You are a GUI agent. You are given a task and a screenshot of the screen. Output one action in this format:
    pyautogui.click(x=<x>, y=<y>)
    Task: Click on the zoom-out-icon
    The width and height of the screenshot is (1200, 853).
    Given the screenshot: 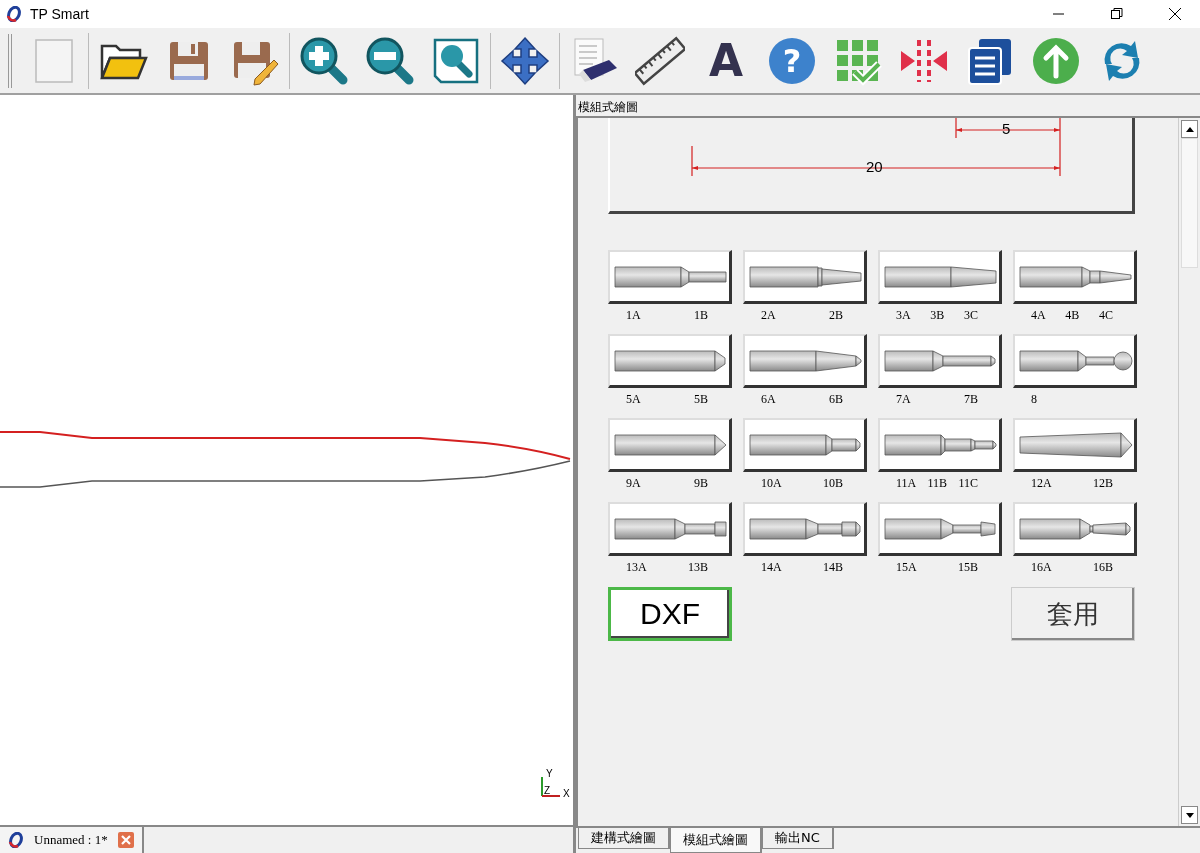 What is the action you would take?
    pyautogui.click(x=390, y=60)
    